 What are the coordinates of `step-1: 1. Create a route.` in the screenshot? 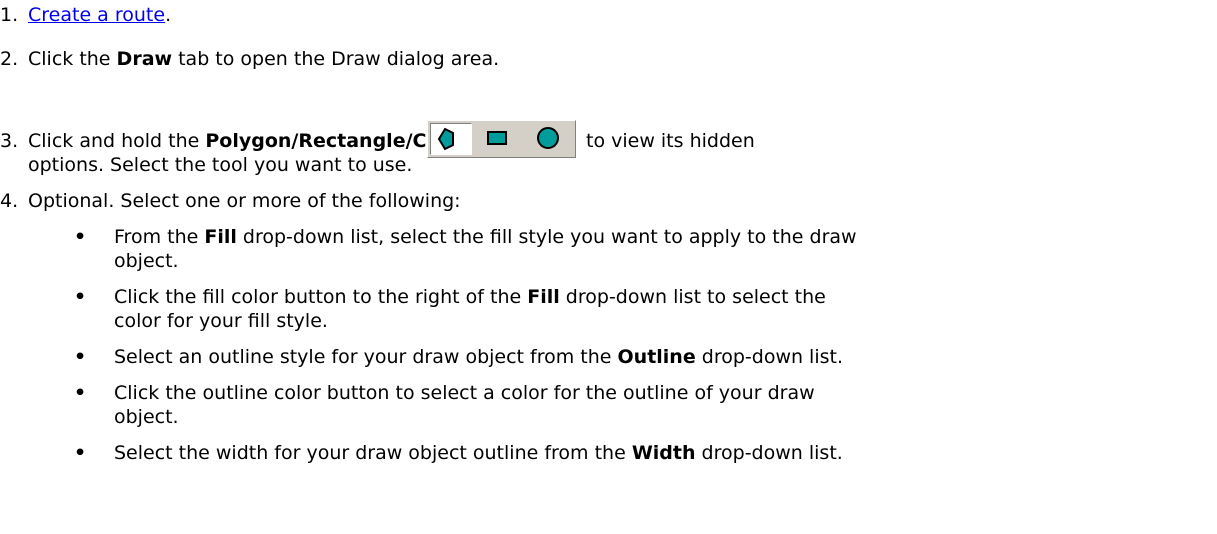 It's located at (85, 15).